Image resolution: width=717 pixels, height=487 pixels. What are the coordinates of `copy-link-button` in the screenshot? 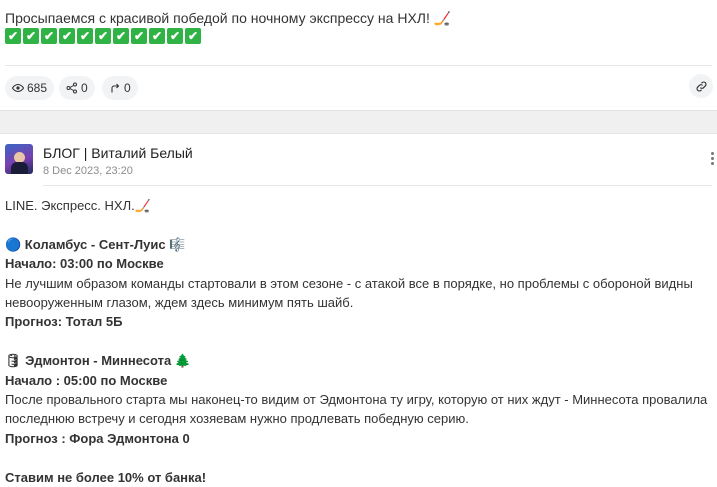 It's located at (701, 86).